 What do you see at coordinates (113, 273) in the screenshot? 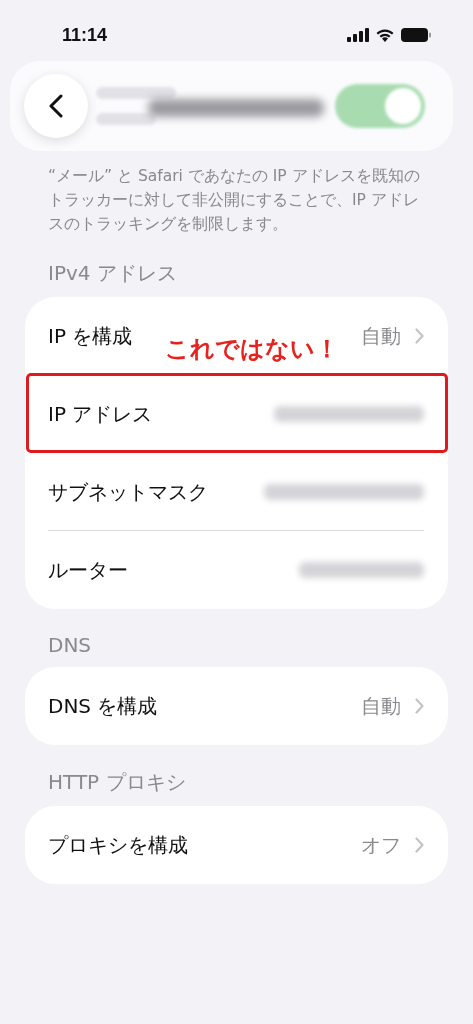
I see `section-header: IPv4 アドレス` at bounding box center [113, 273].